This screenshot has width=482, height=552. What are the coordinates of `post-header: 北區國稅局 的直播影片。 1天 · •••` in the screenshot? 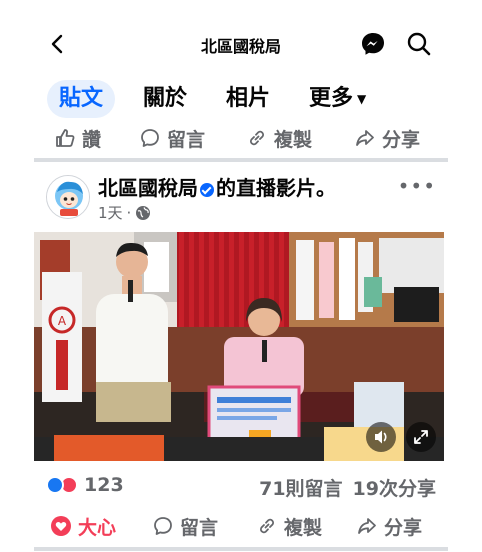 It's located at (241, 200).